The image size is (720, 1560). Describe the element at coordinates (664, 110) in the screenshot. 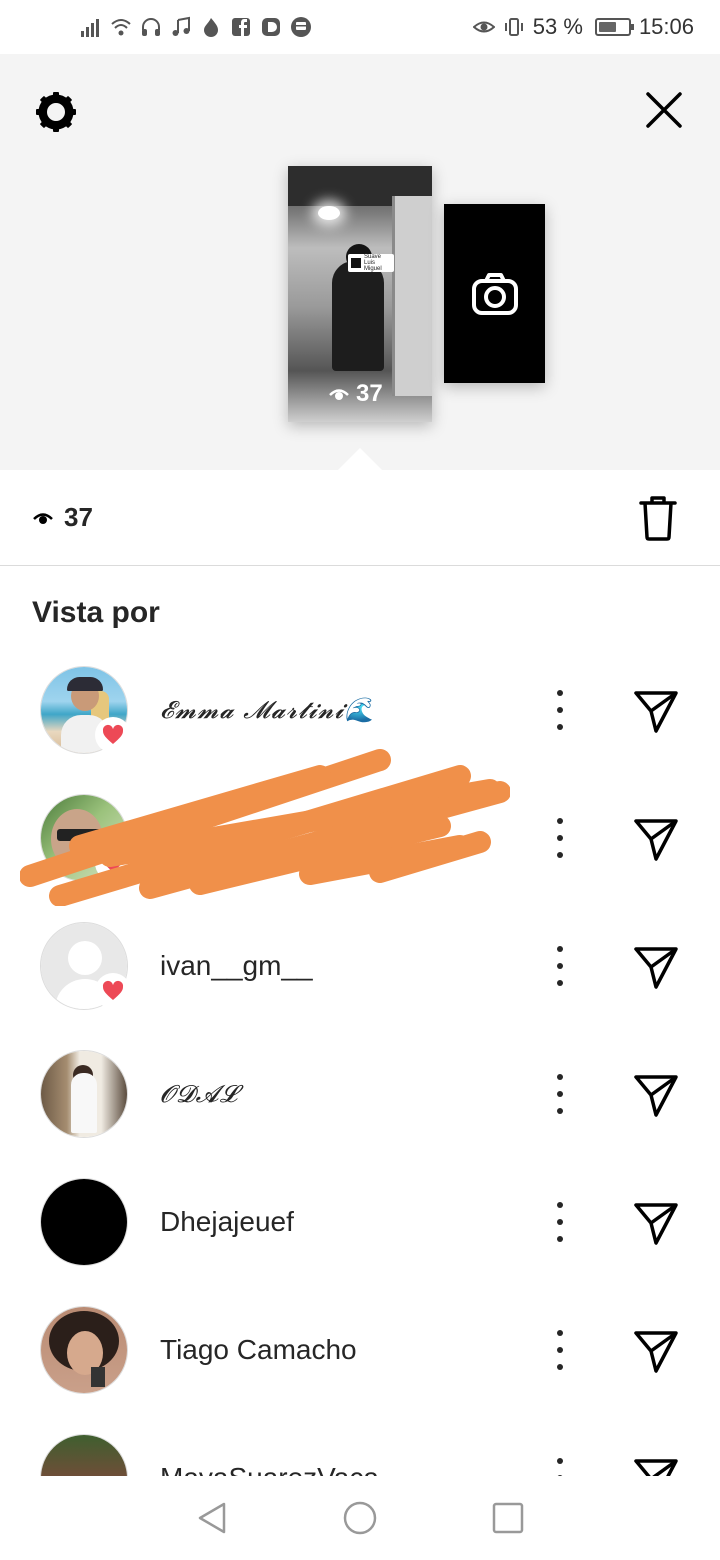

I see `close-icon` at that location.